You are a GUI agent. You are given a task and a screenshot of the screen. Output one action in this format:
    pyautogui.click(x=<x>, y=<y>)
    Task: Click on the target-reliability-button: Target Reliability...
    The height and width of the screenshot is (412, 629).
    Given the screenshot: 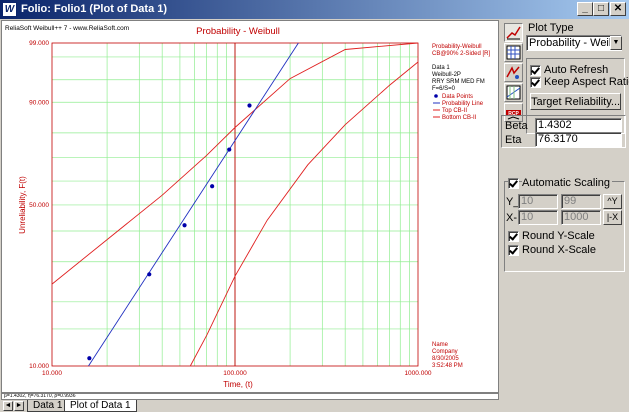 What is the action you would take?
    pyautogui.click(x=575, y=101)
    